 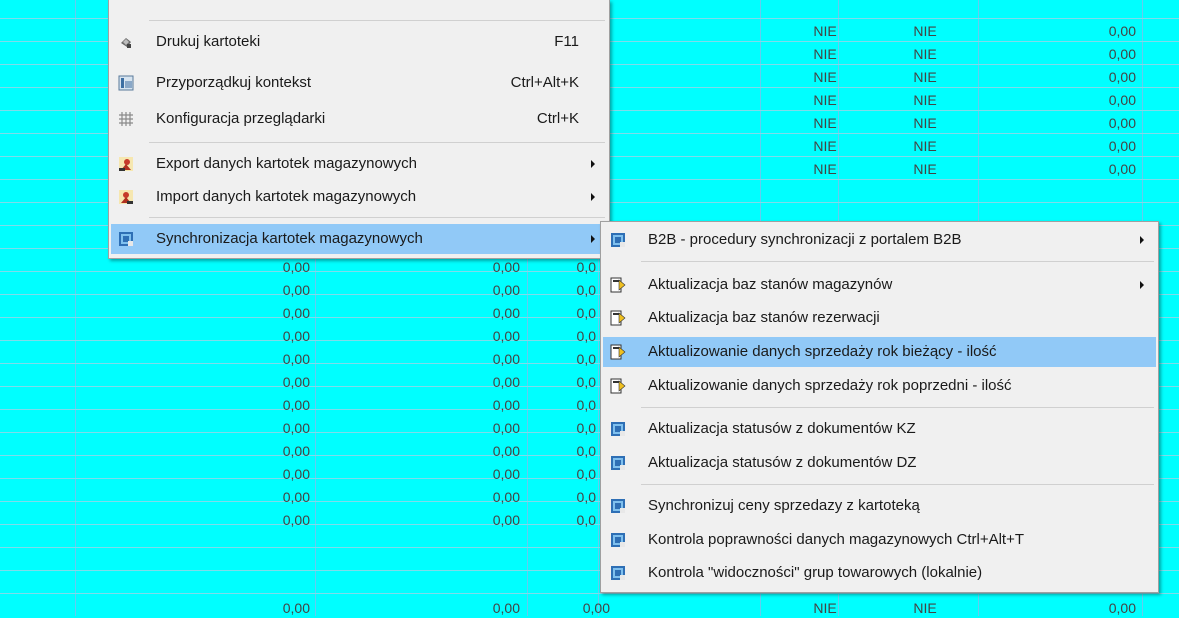 I want to click on menu-item-import-data: Import danych kartotek magazynowych, so click(x=359, y=197).